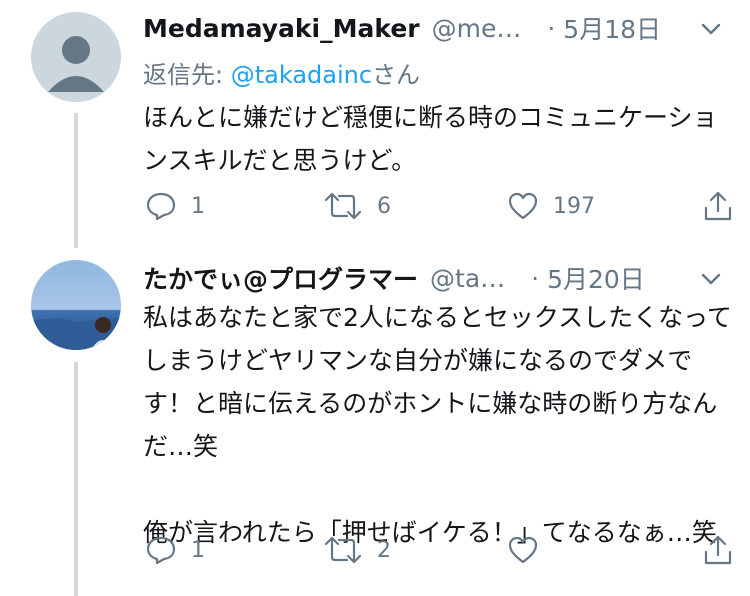 The width and height of the screenshot is (750, 596). What do you see at coordinates (187, 75) in the screenshot?
I see `reply-to-prefix: 返信先:` at bounding box center [187, 75].